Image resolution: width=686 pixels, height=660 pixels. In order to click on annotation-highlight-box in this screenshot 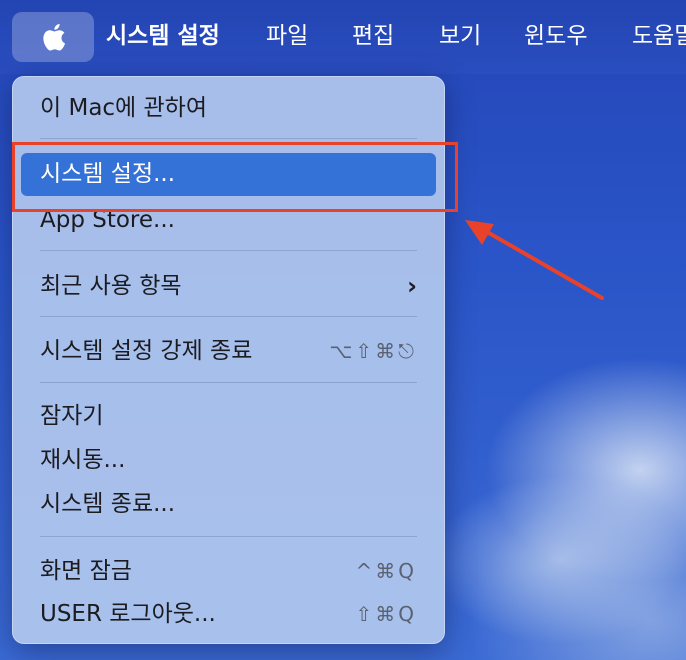, I will do `click(235, 177)`.